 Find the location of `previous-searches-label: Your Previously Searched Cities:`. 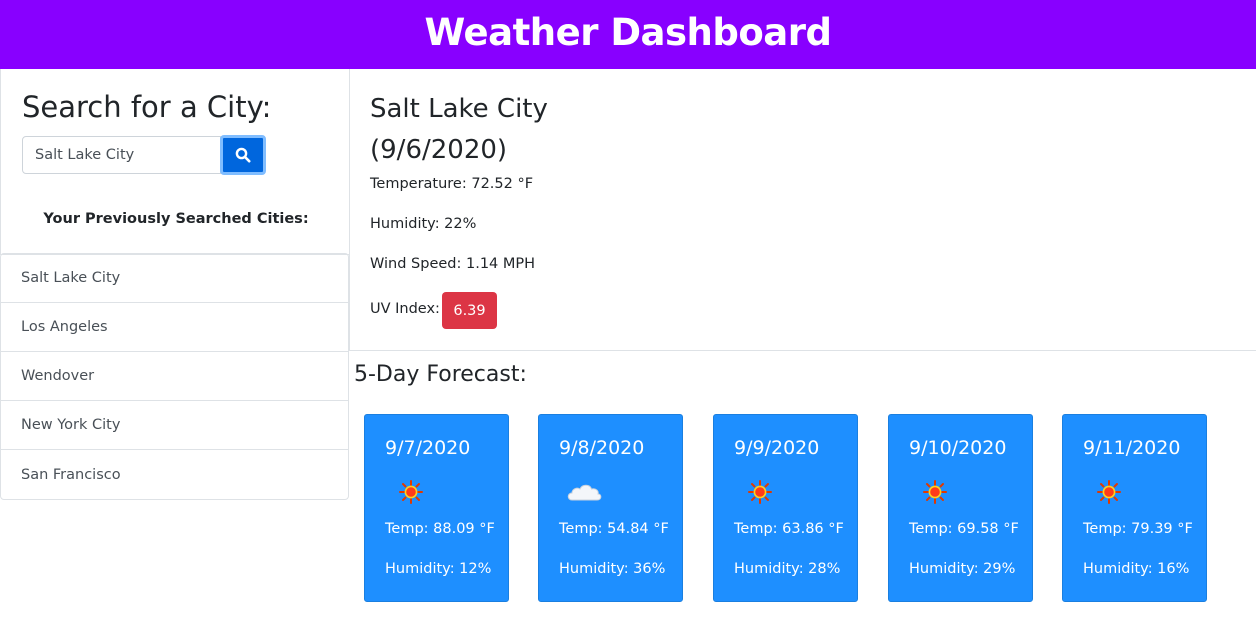

previous-searches-label: Your Previously Searched Cities: is located at coordinates (176, 219).